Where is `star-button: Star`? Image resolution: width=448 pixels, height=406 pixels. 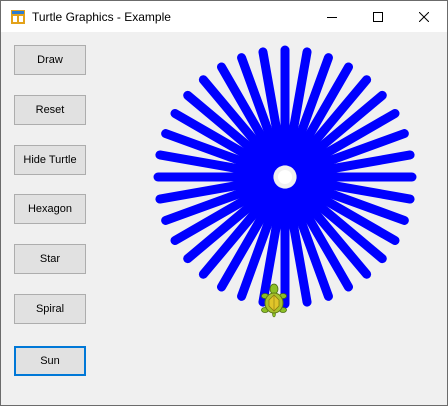
star-button: Star is located at coordinates (50, 259).